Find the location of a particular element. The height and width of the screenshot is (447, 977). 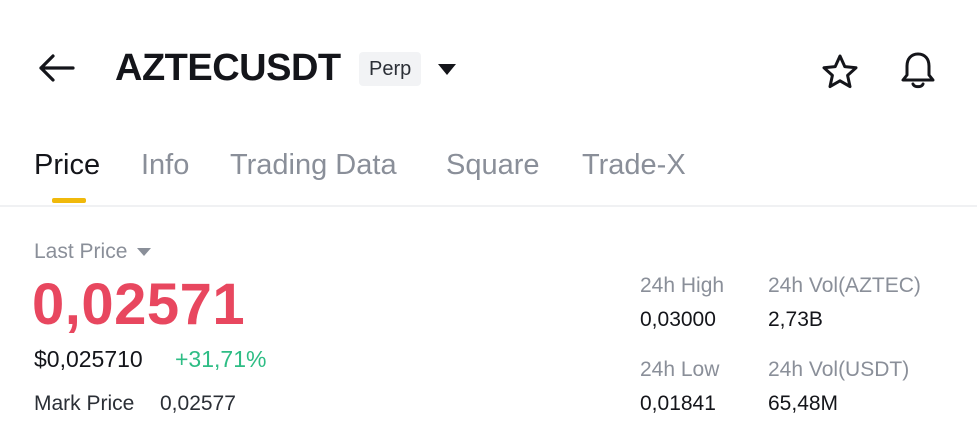

vol-base-24h-label: 24h Vol(AZTEC) is located at coordinates (844, 285).